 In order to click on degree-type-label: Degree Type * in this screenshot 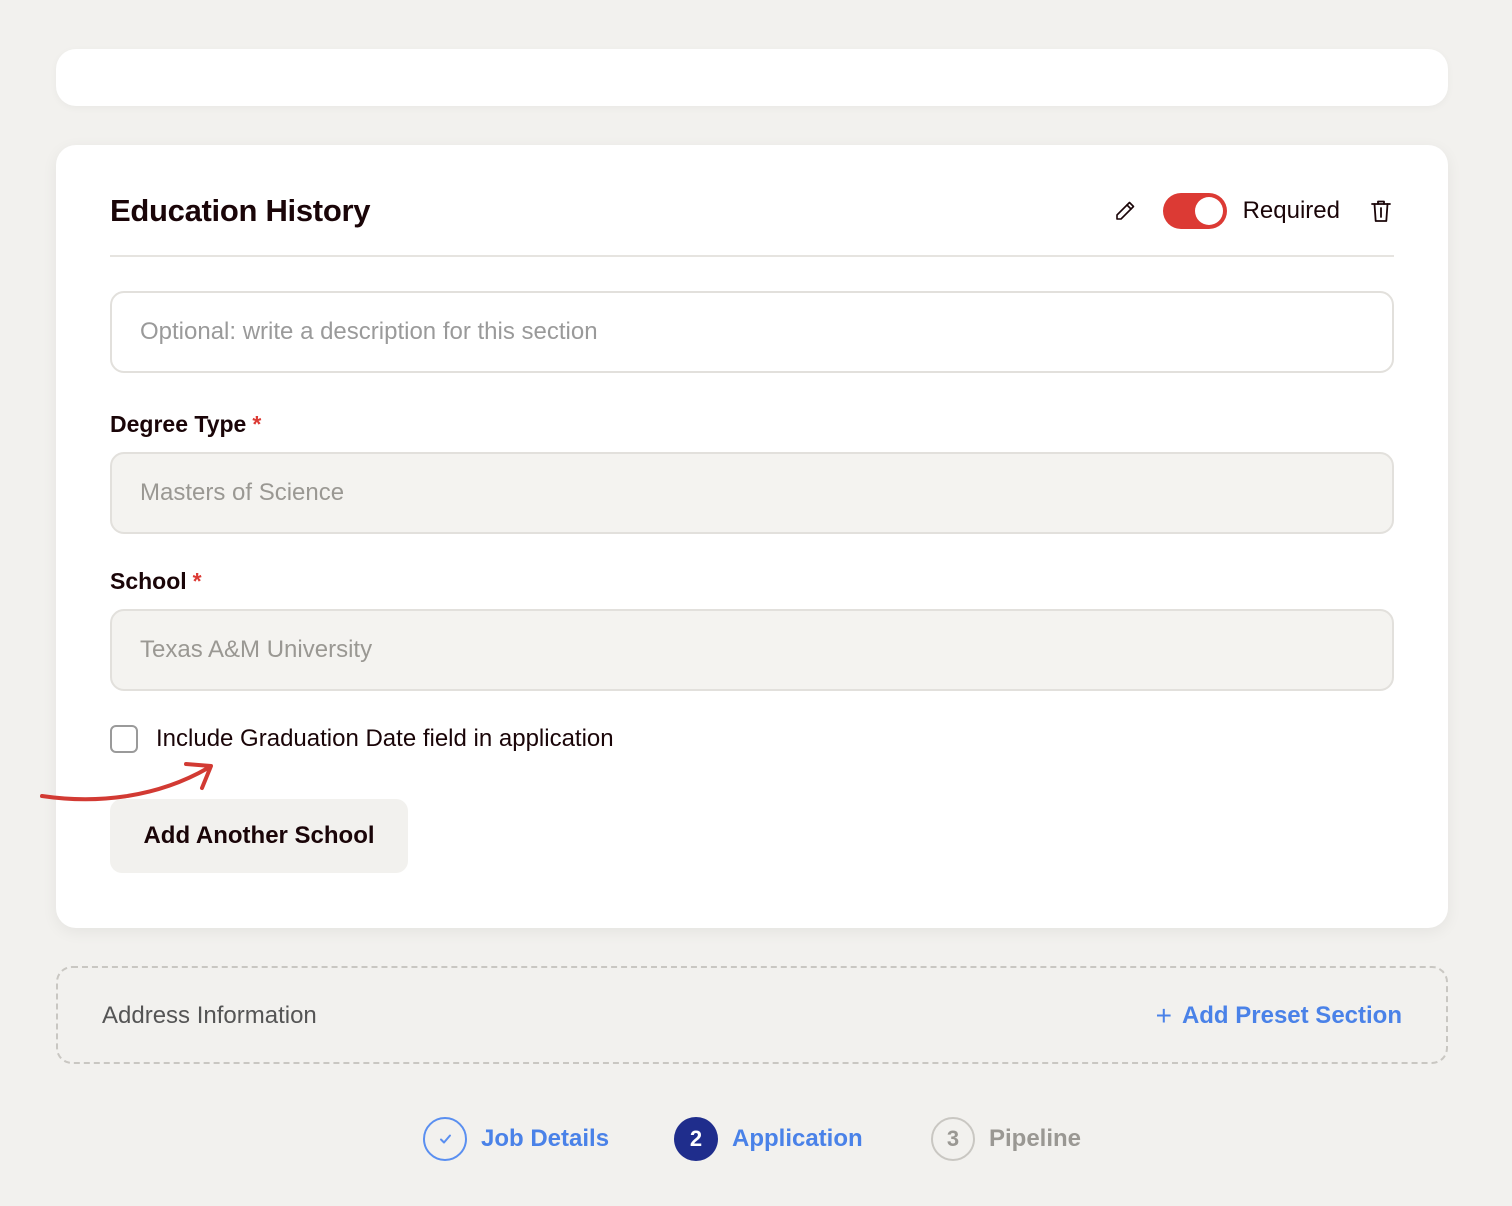, I will do `click(185, 424)`.